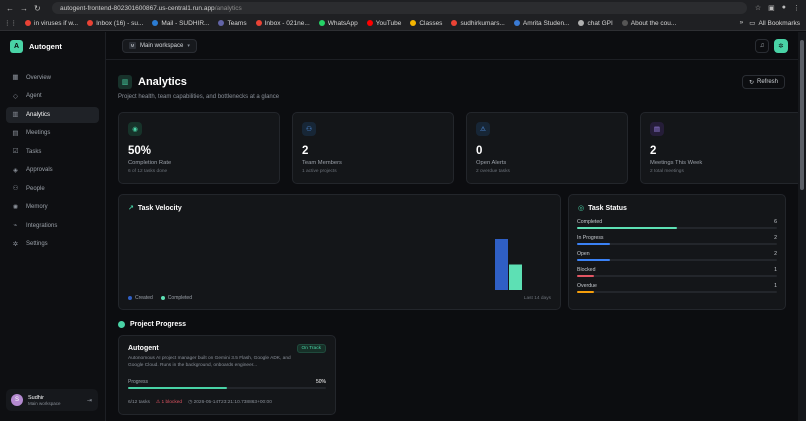 Image resolution: width=806 pixels, height=421 pixels. Describe the element at coordinates (169, 402) in the screenshot. I see `blocked-count: ⚠ 1 blocked` at that location.